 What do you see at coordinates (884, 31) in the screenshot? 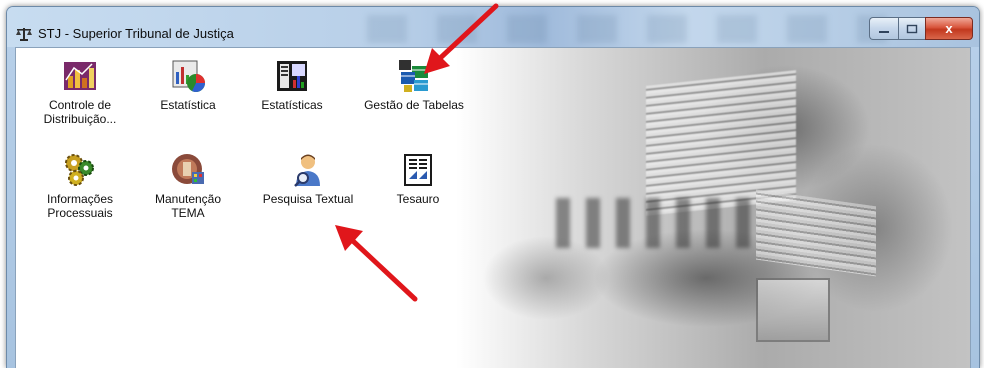
I see `minimize-icon` at bounding box center [884, 31].